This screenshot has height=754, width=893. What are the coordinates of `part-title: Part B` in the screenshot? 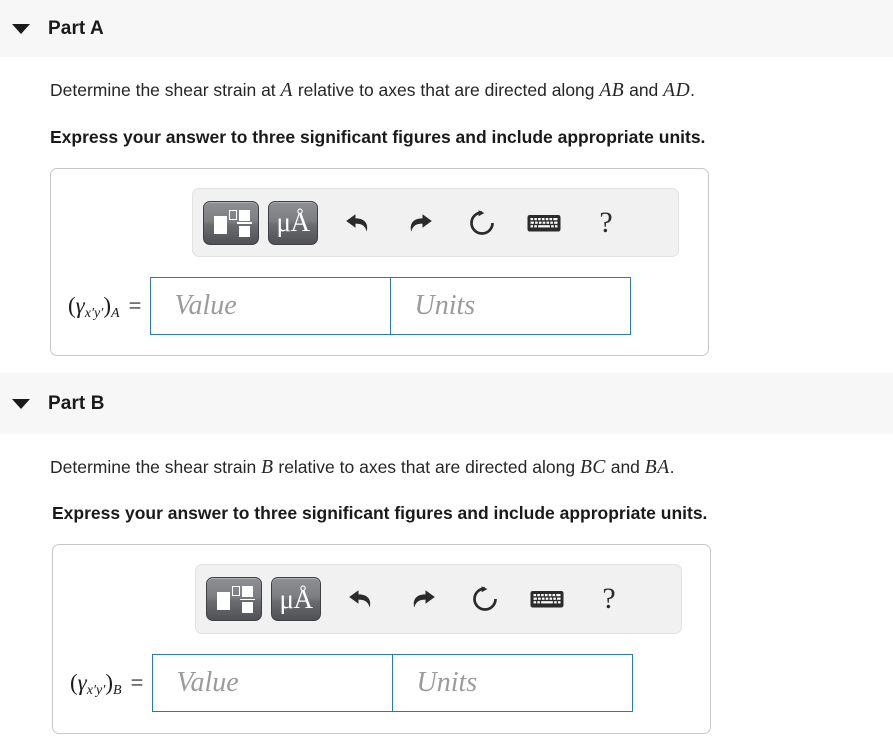 It's located at (76, 403).